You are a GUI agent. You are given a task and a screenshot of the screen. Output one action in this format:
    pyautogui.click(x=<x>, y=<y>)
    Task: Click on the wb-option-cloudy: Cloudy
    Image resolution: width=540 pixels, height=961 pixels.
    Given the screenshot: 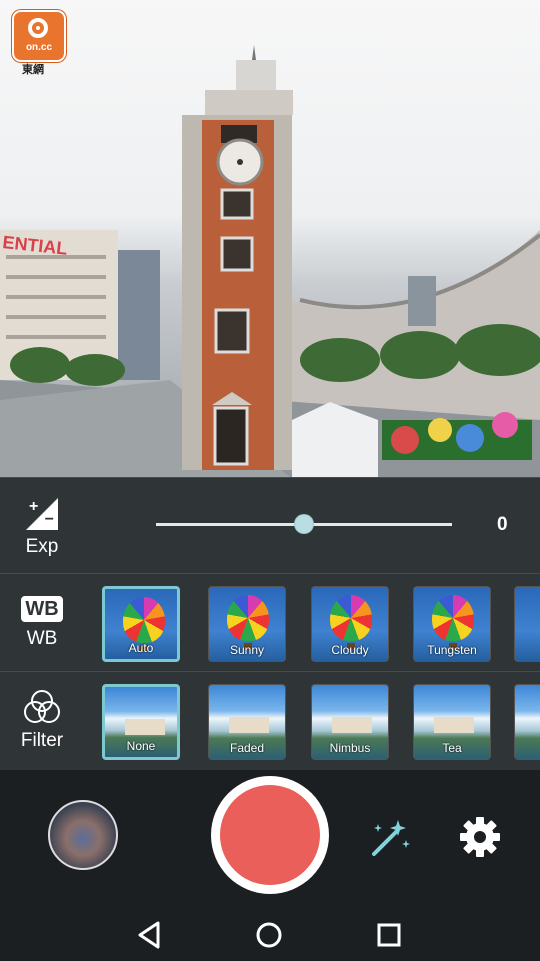 What is the action you would take?
    pyautogui.click(x=350, y=624)
    